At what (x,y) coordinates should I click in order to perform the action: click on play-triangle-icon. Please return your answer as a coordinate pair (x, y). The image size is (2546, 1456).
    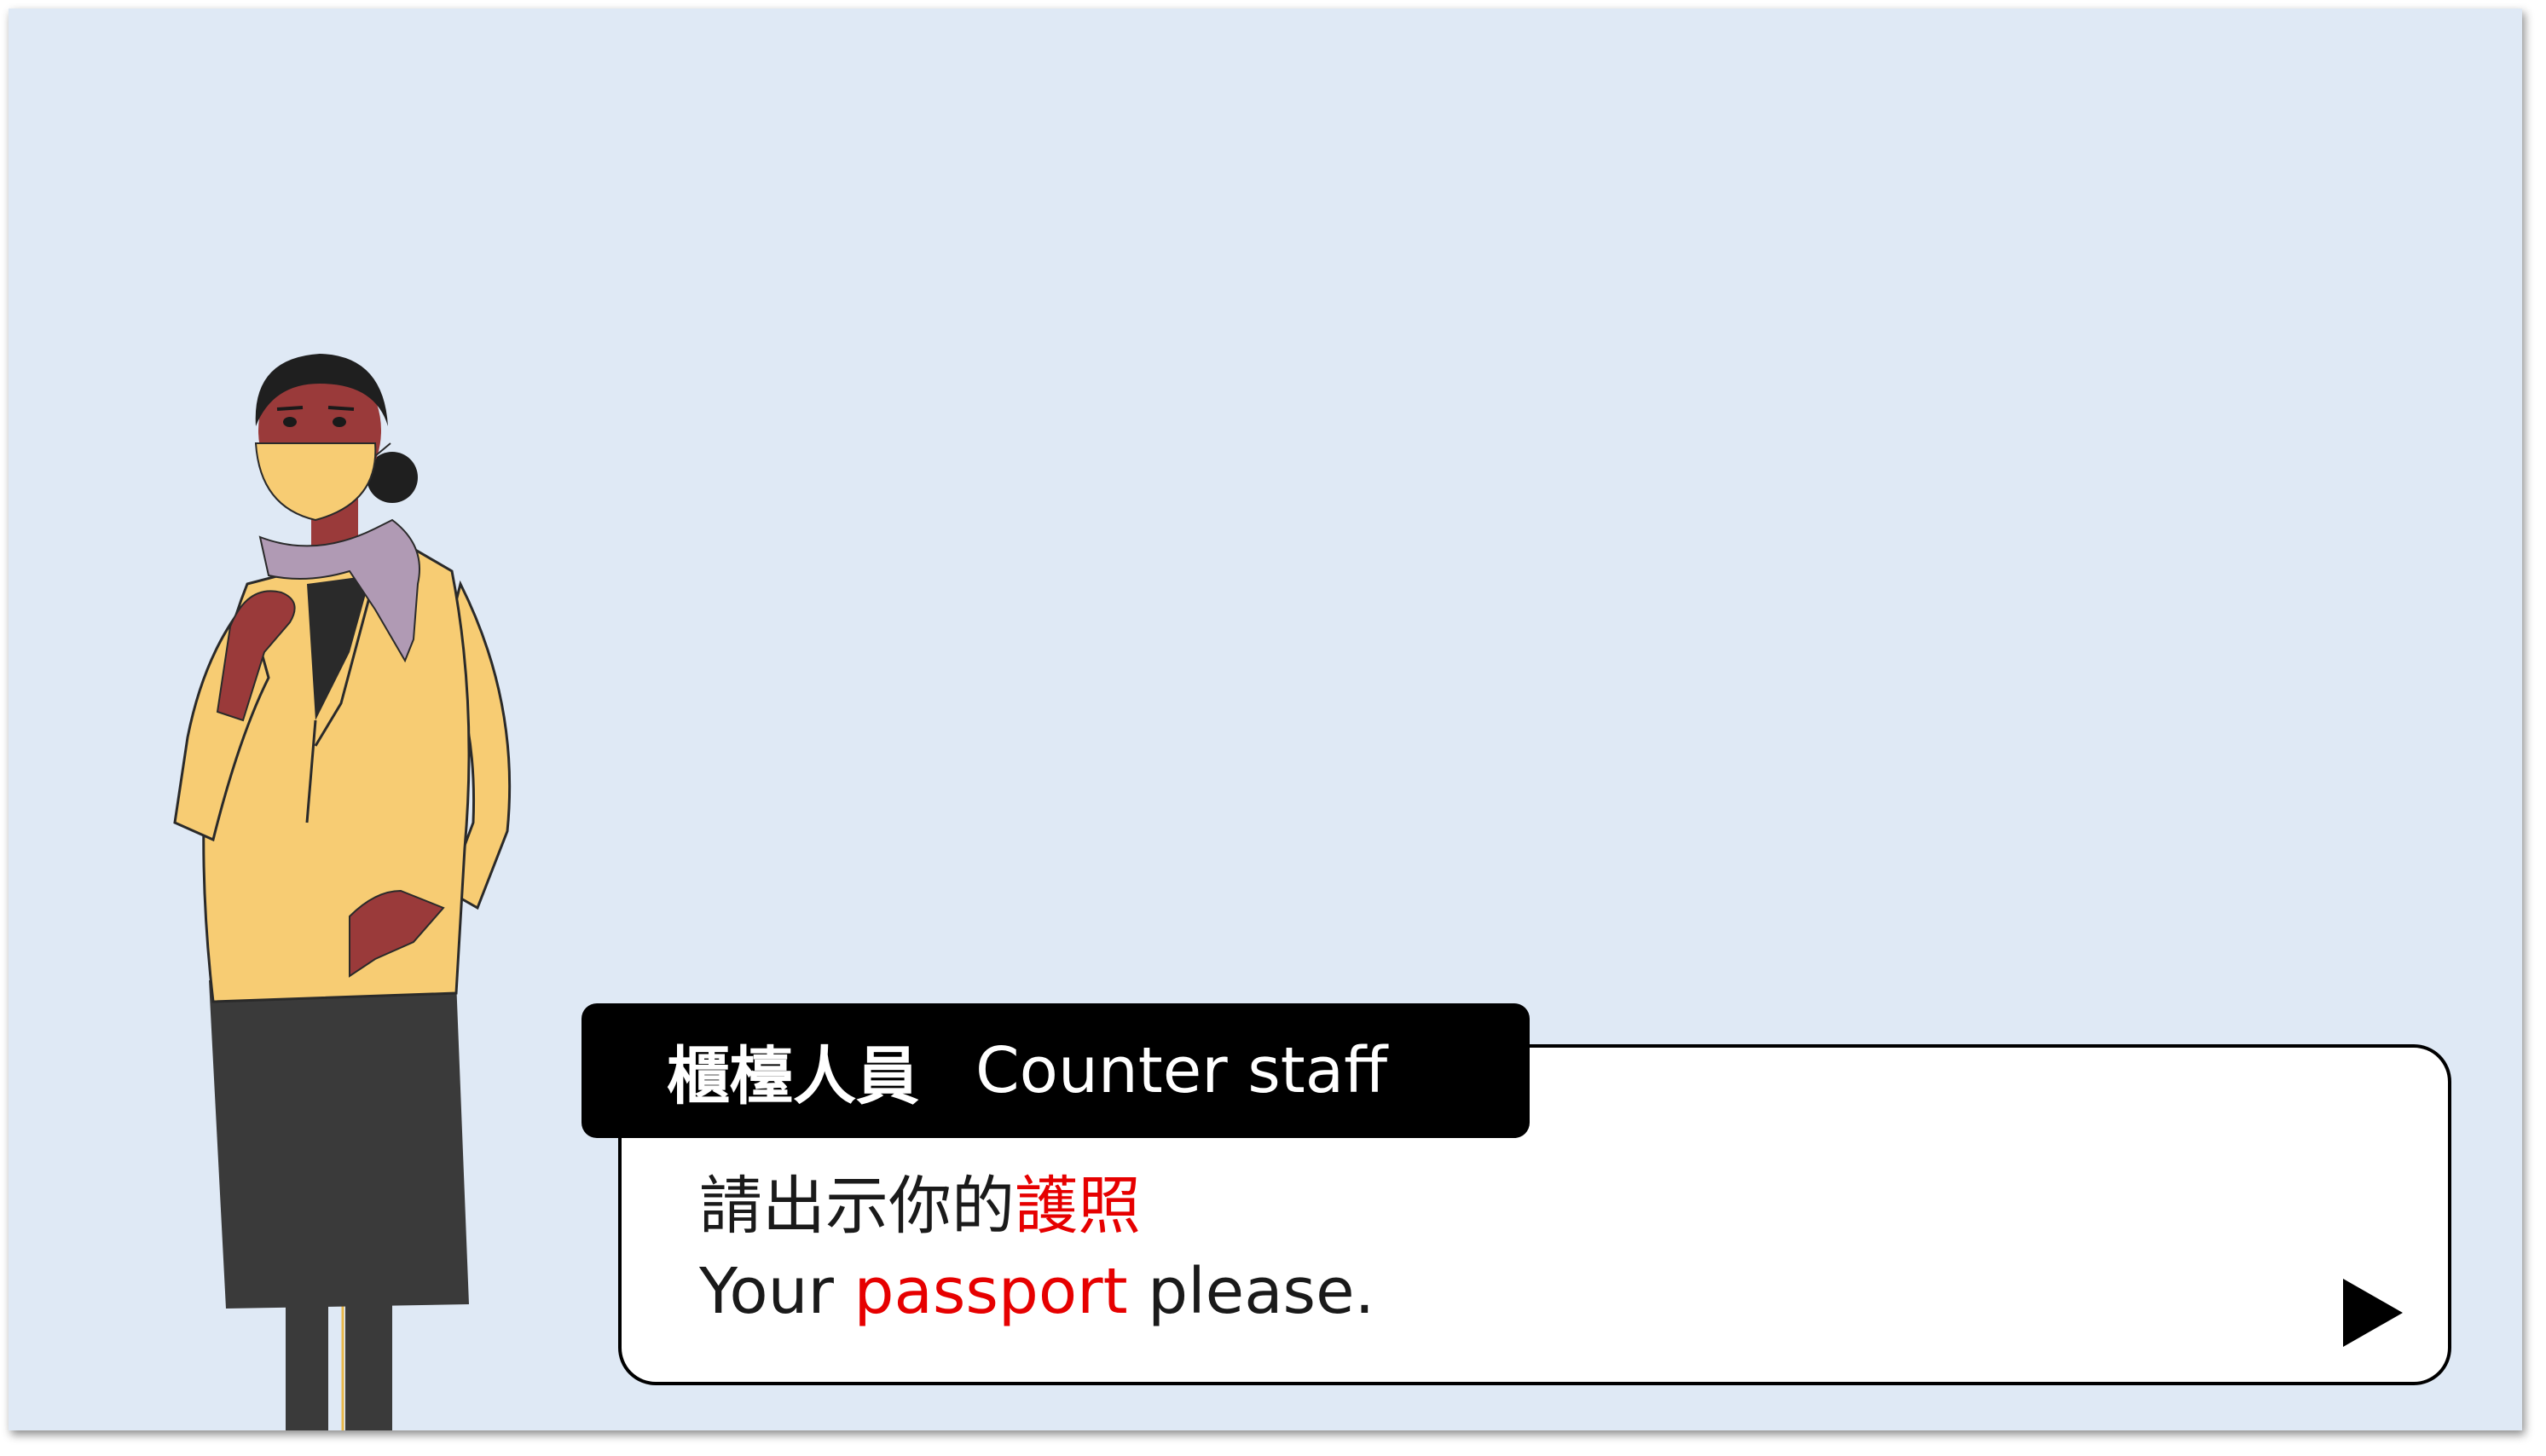
    Looking at the image, I should click on (2373, 1313).